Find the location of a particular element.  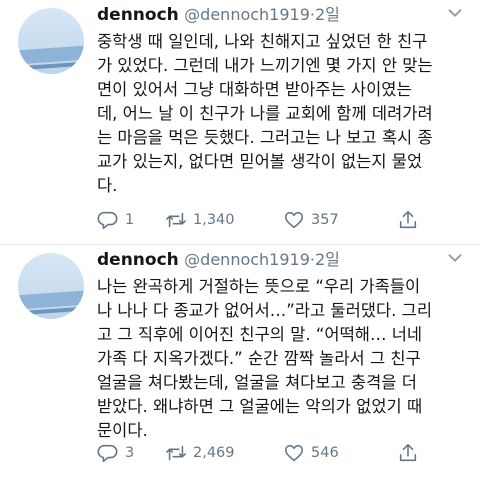

reply-button: 1 is located at coordinates (115, 220).